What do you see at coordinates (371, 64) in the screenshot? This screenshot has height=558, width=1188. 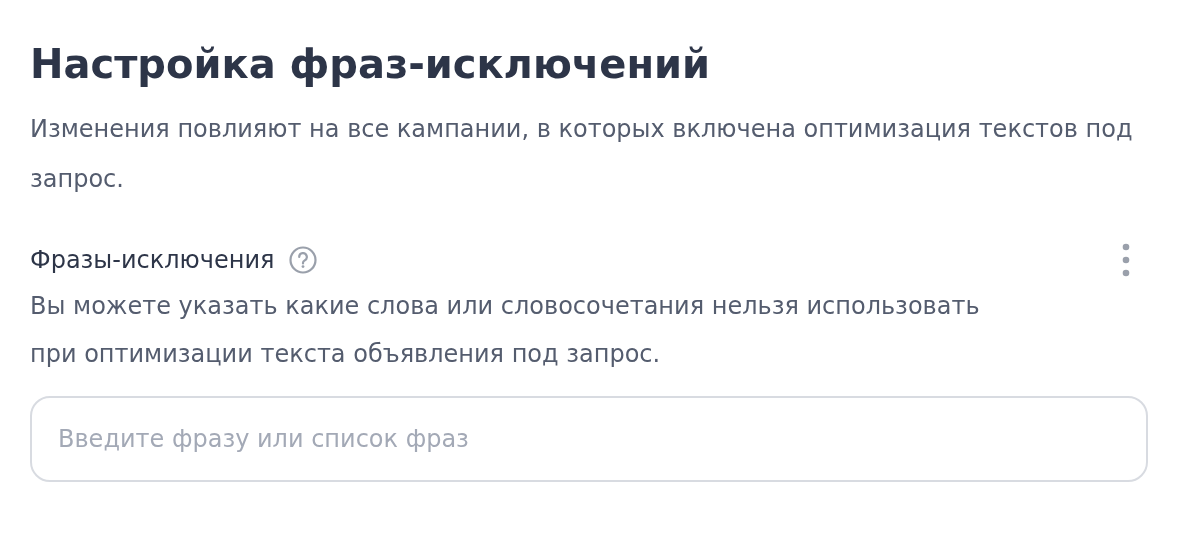 I see `page-title: Настройка фраз-исключений` at bounding box center [371, 64].